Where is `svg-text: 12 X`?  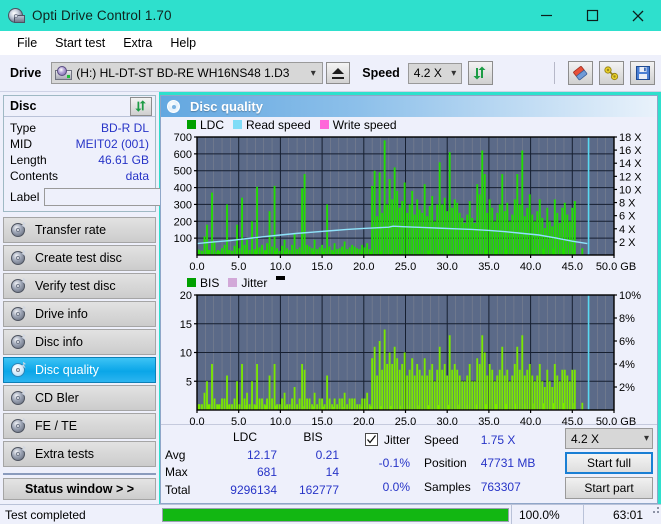 svg-text: 12 X is located at coordinates (630, 177).